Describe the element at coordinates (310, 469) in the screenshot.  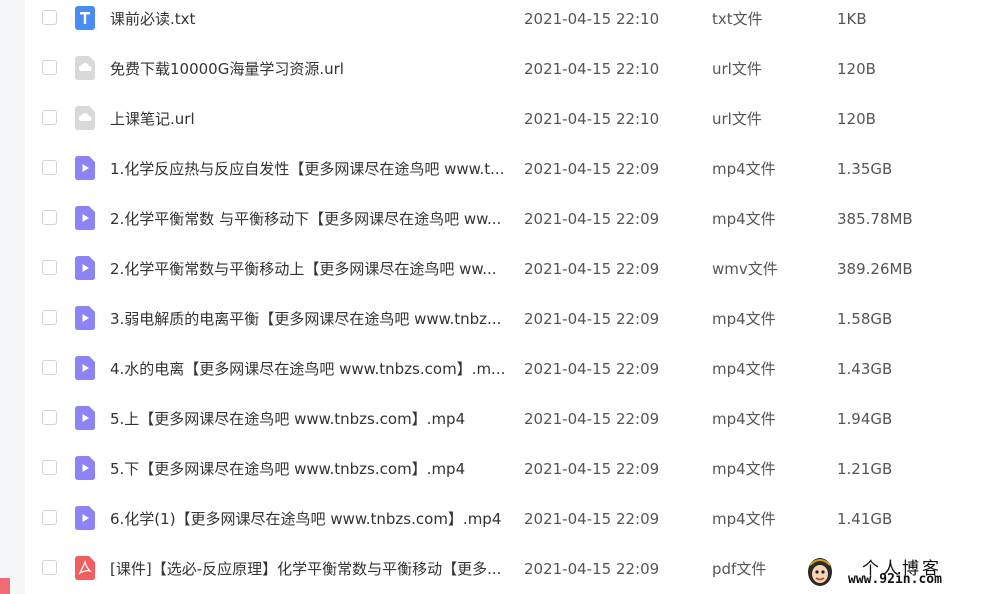
I see `file-name: 5.下【更多网课尽在途鸟吧 www.tnbzs.com】.mp4` at that location.